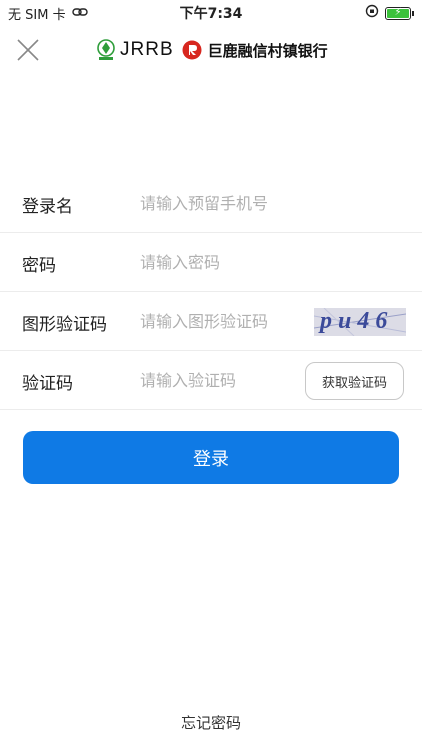  Describe the element at coordinates (192, 50) in the screenshot. I see `bank-logo-icon` at that location.